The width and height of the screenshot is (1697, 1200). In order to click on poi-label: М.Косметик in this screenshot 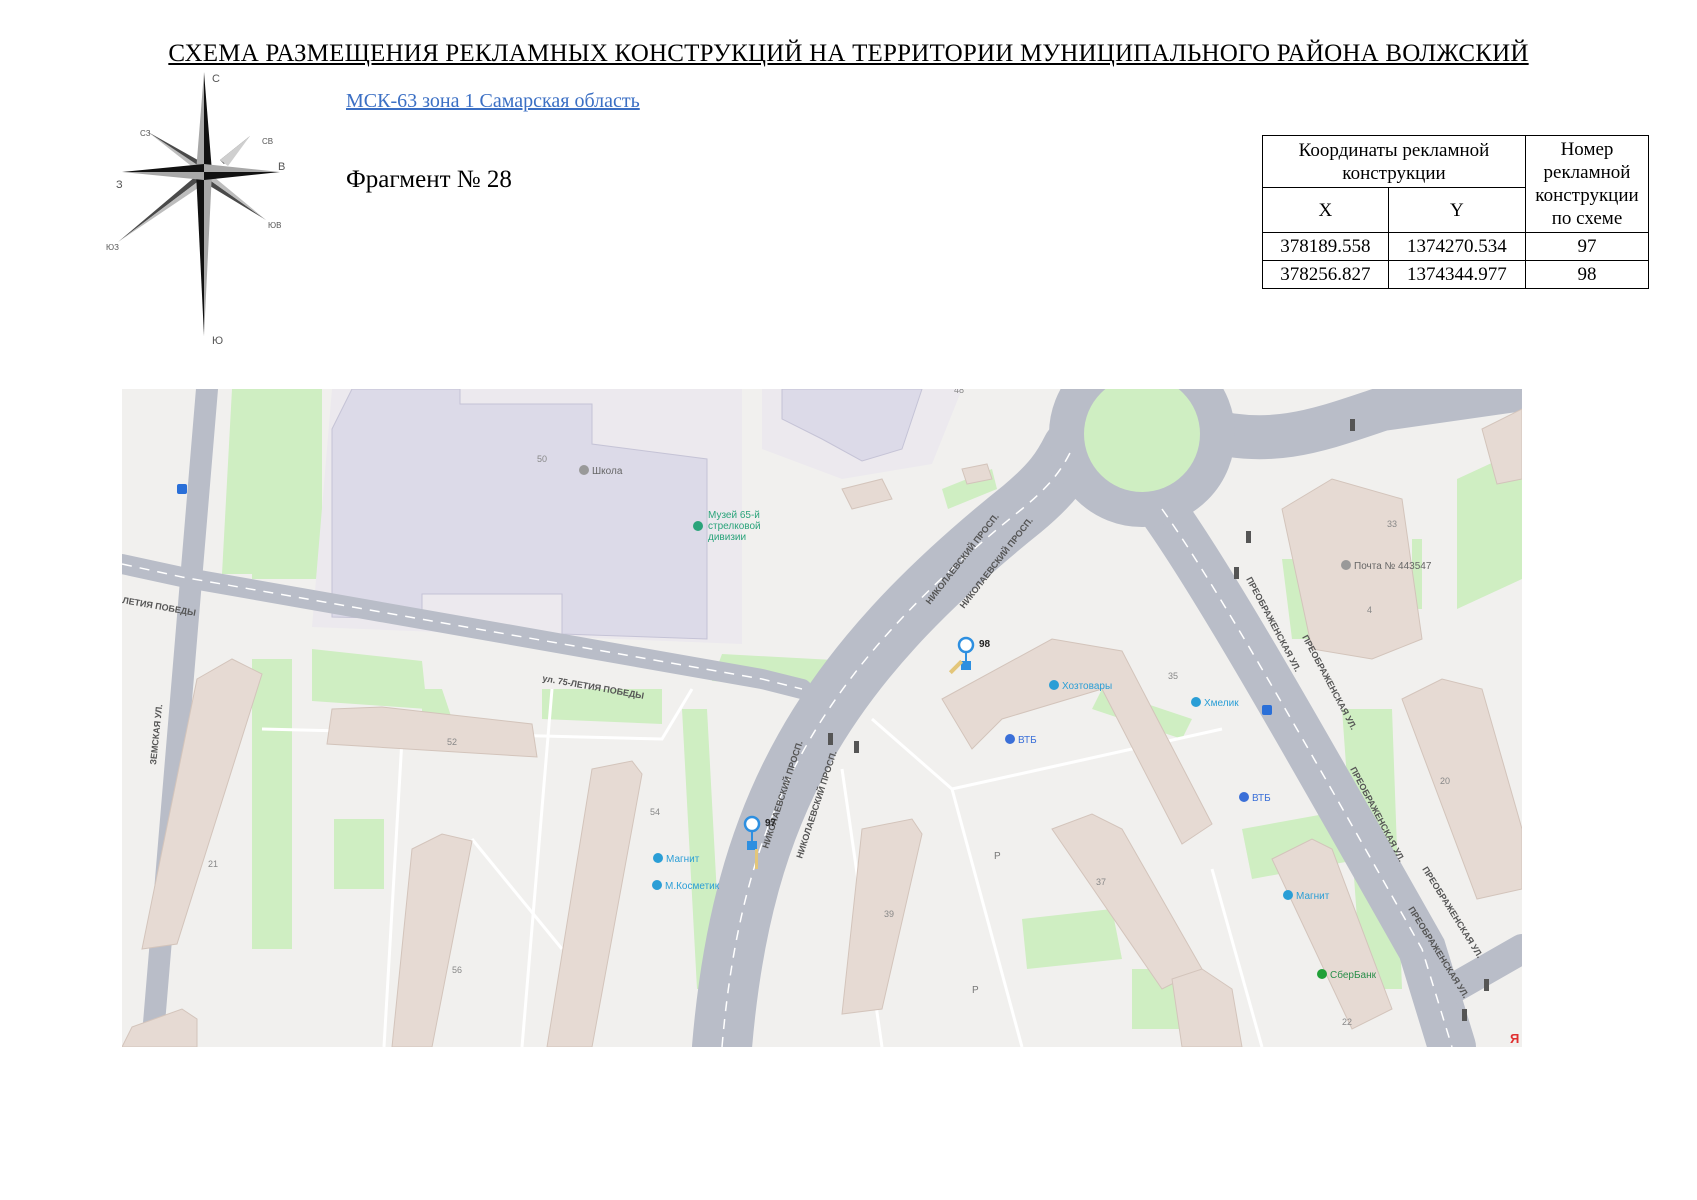, I will do `click(692, 886)`.